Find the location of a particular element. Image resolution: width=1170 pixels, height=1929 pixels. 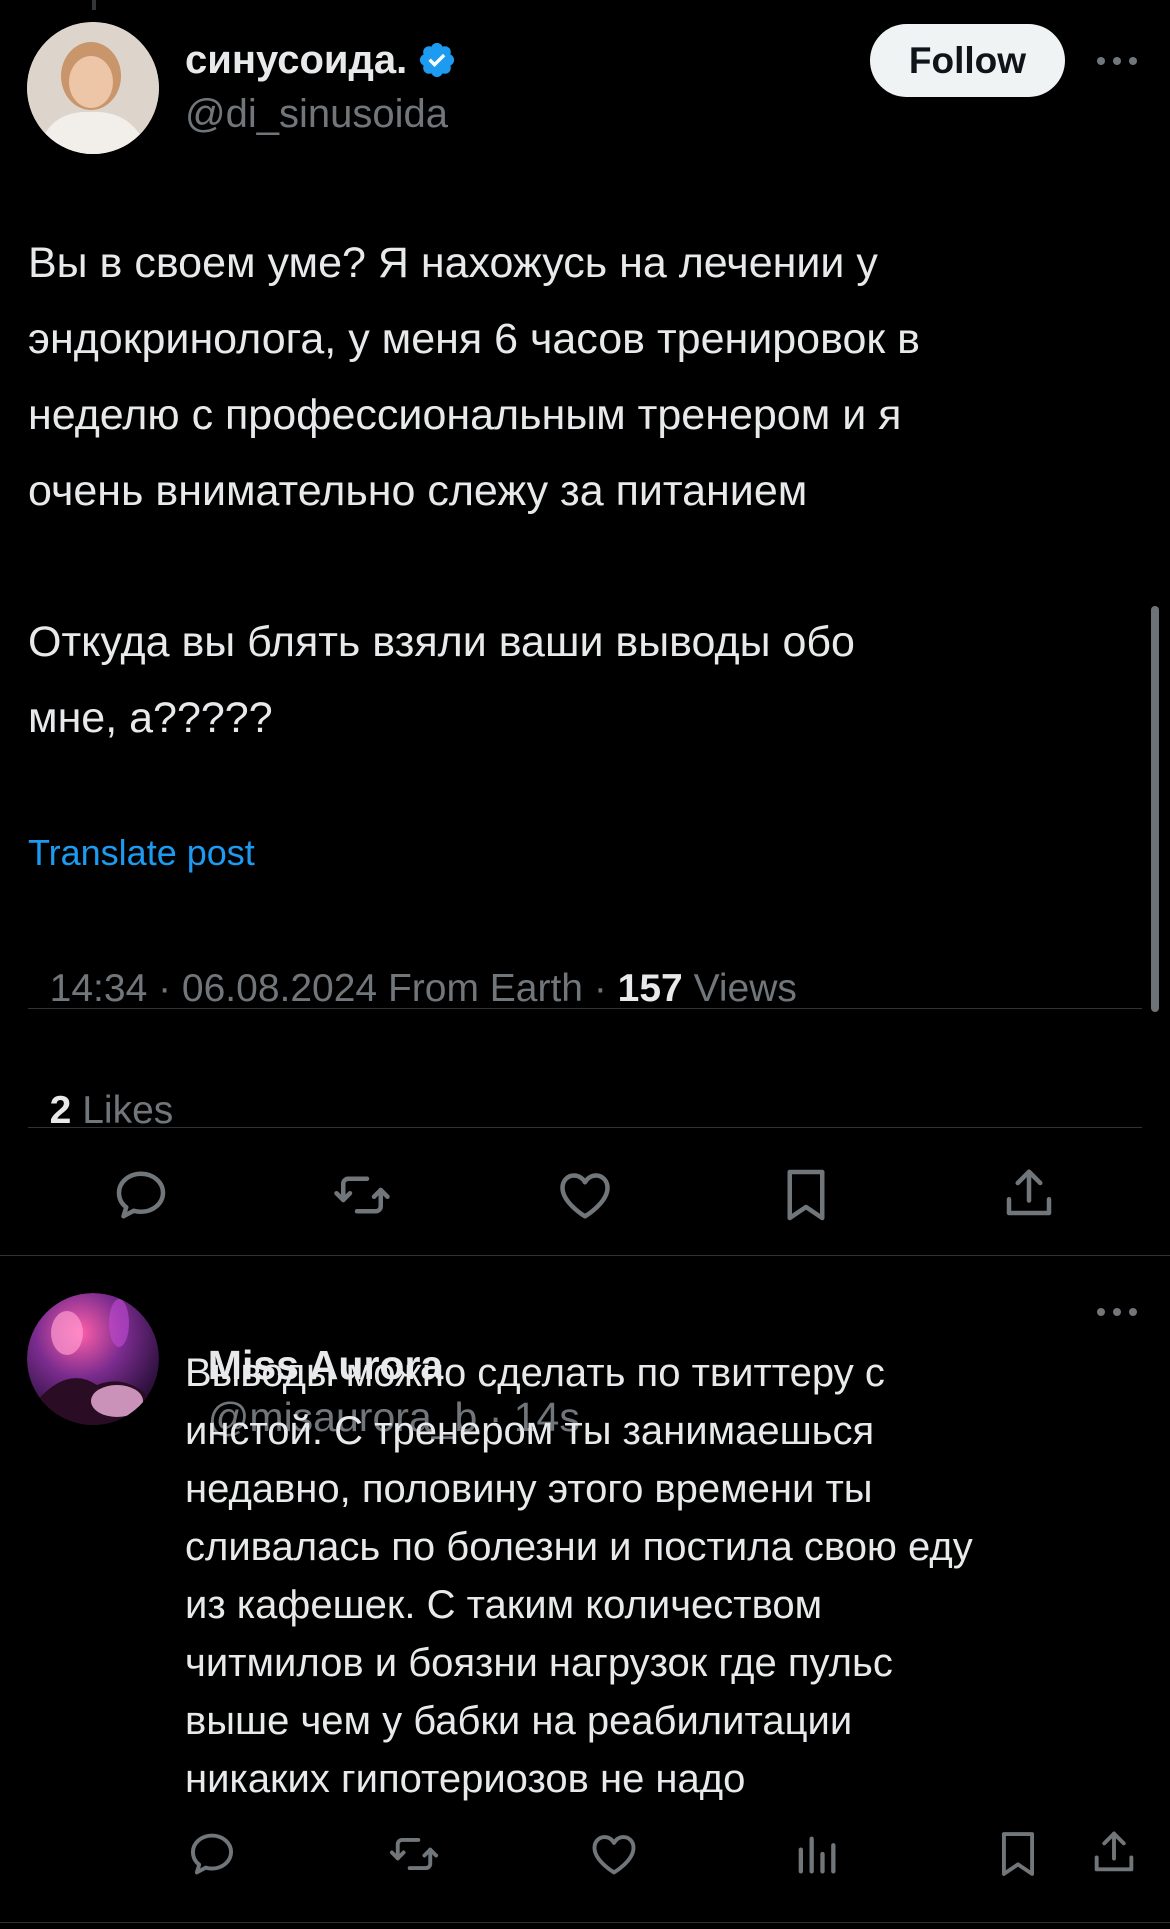

thread-connector-line is located at coordinates (94, 5).